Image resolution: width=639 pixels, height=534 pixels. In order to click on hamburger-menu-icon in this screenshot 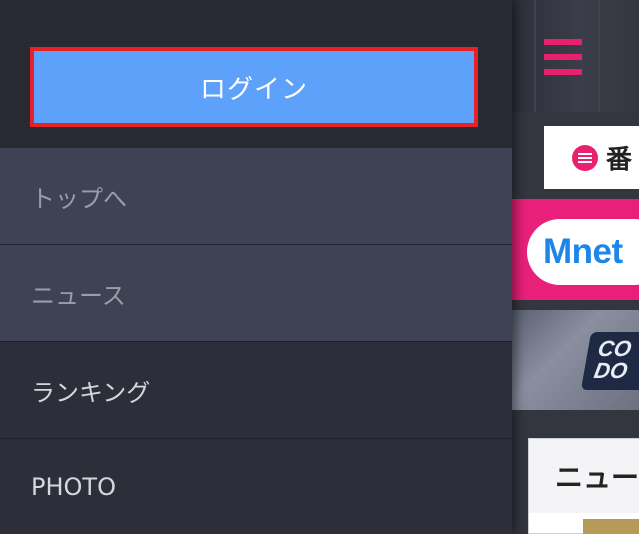, I will do `click(563, 57)`.